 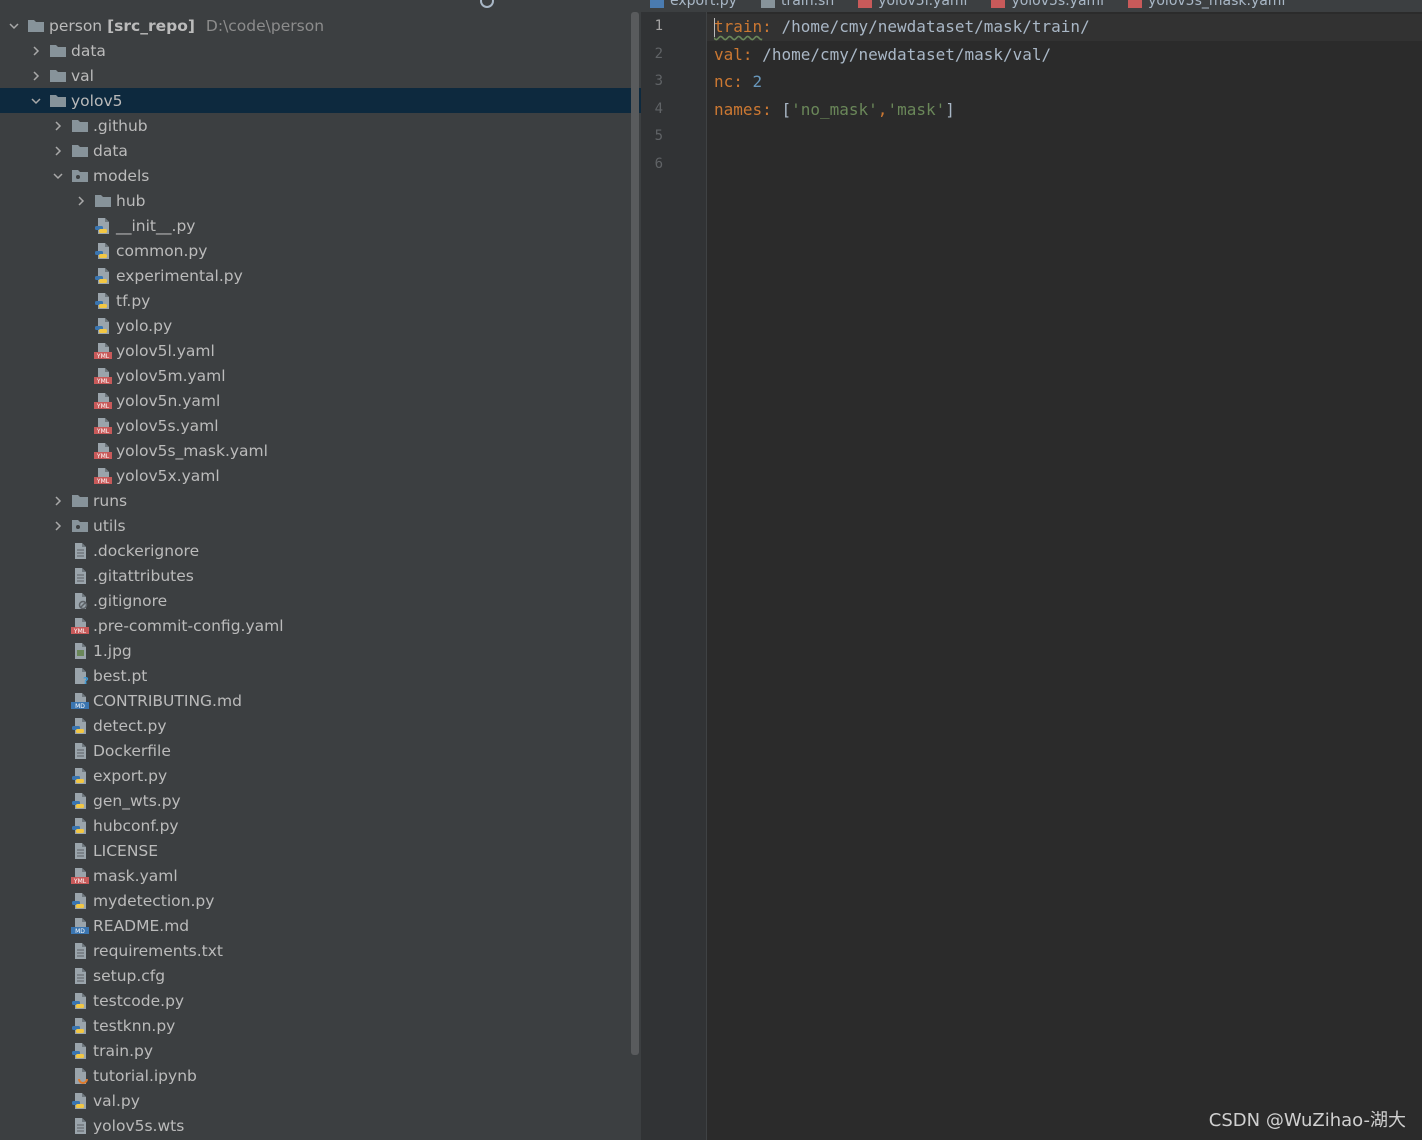 I want to click on tree-folder-item: models, so click(x=320, y=175).